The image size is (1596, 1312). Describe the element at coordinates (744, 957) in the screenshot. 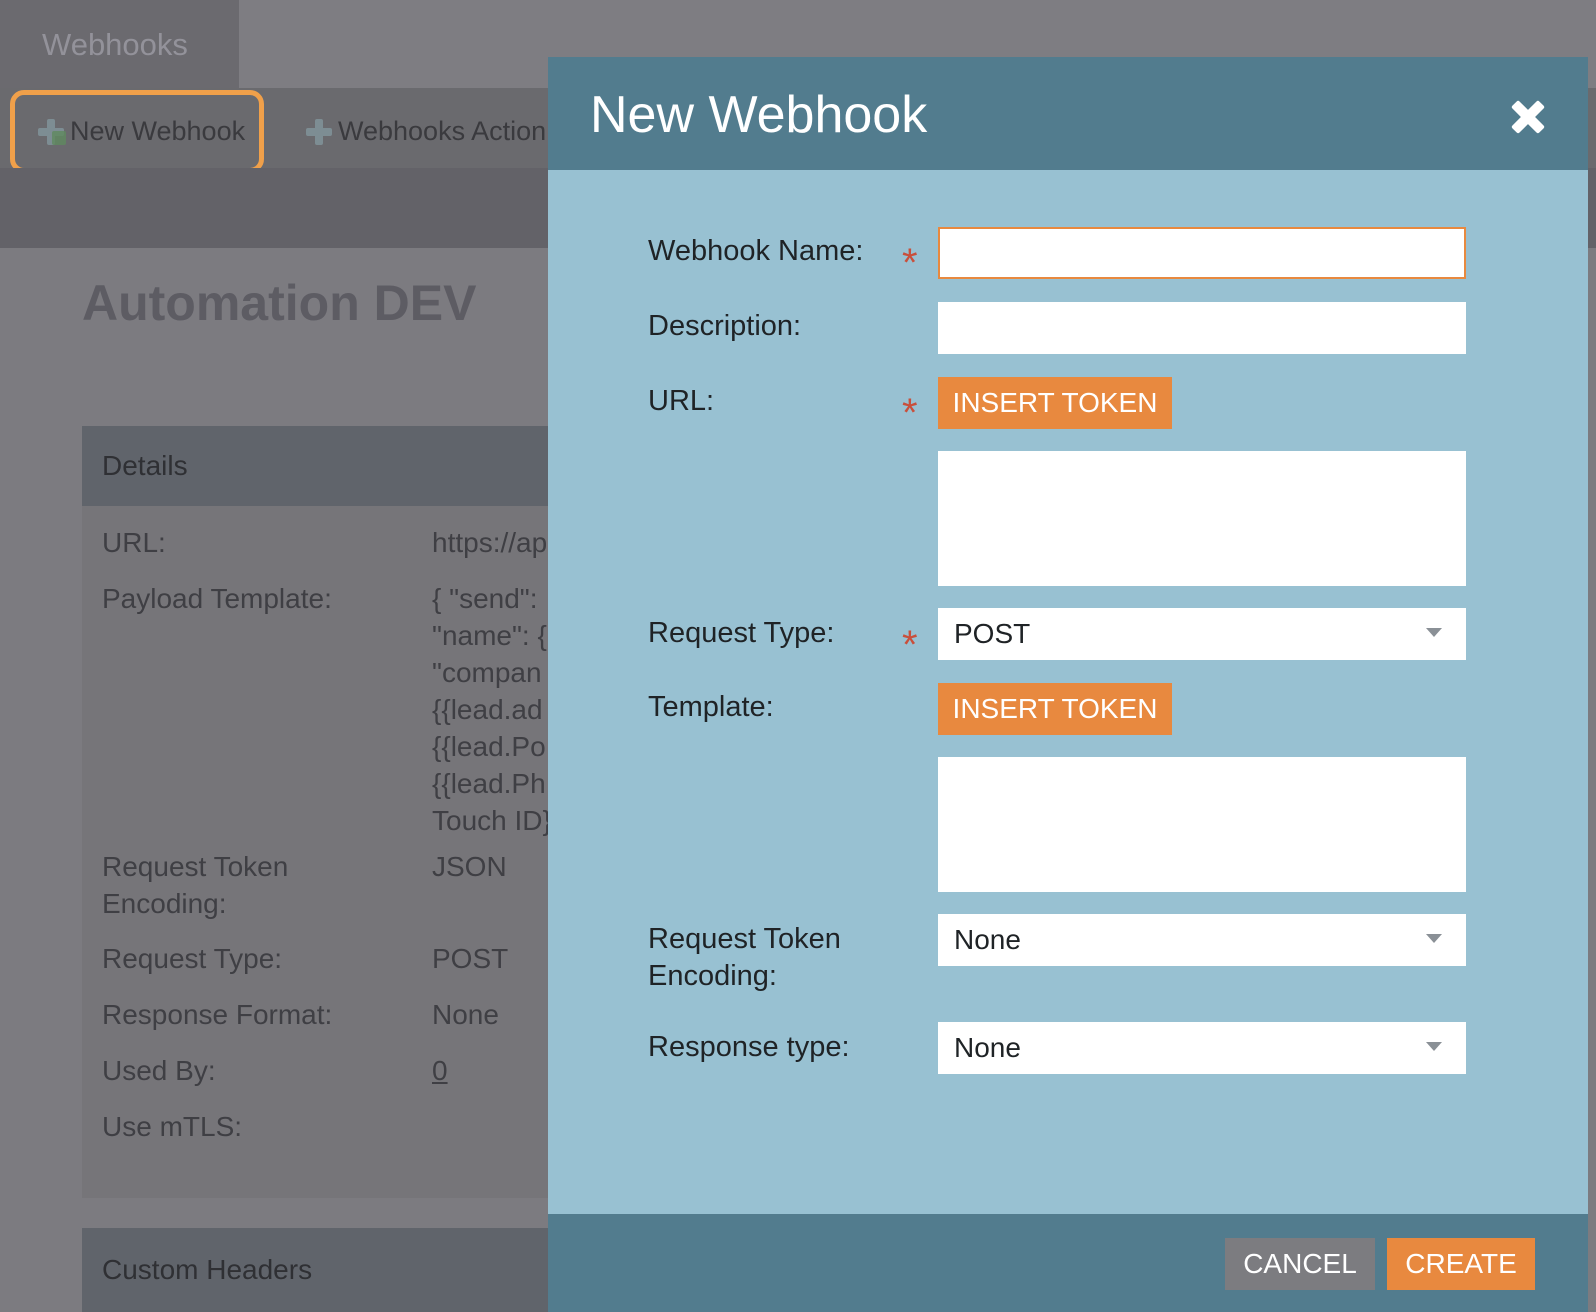

I see `request-token-encoding-label: Request Token Encoding:` at that location.